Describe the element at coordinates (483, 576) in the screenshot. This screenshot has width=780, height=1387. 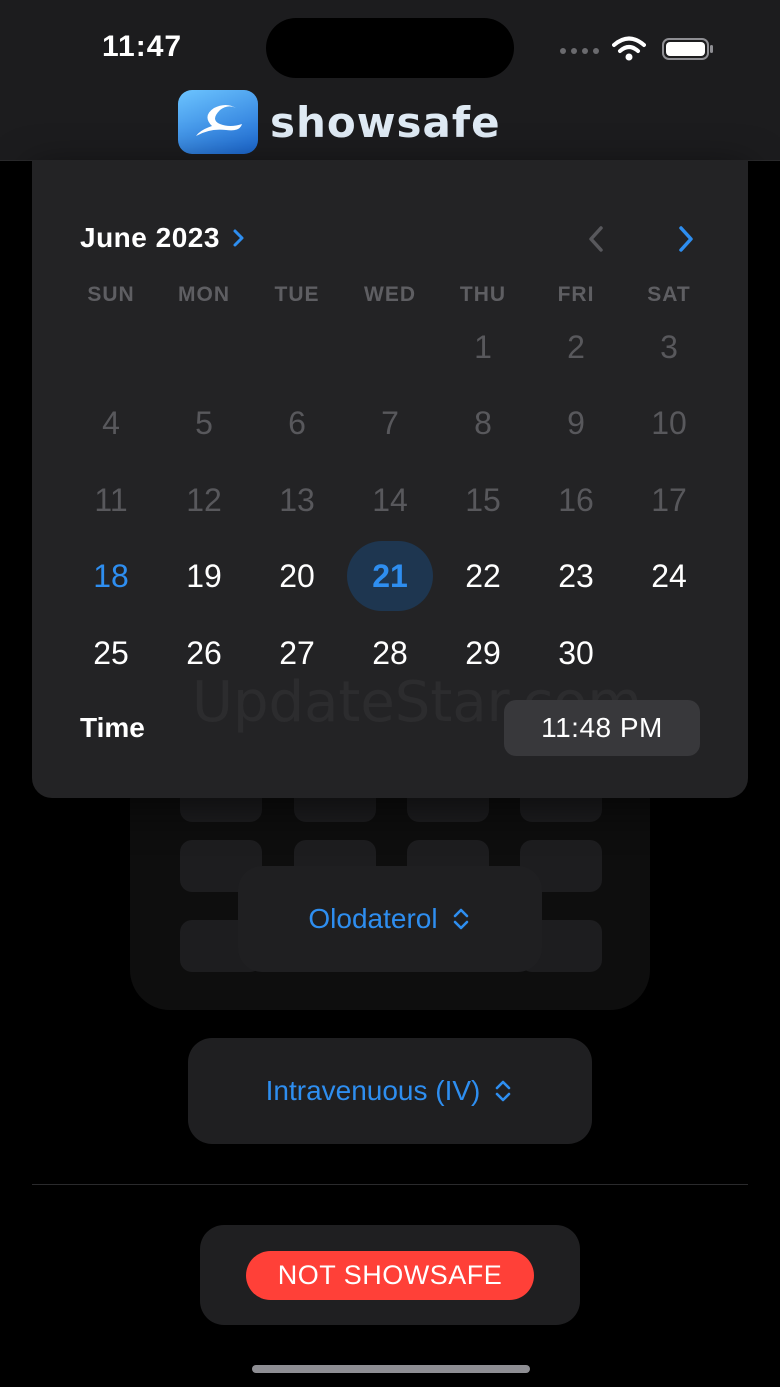
I see `calendar-day: 22` at that location.